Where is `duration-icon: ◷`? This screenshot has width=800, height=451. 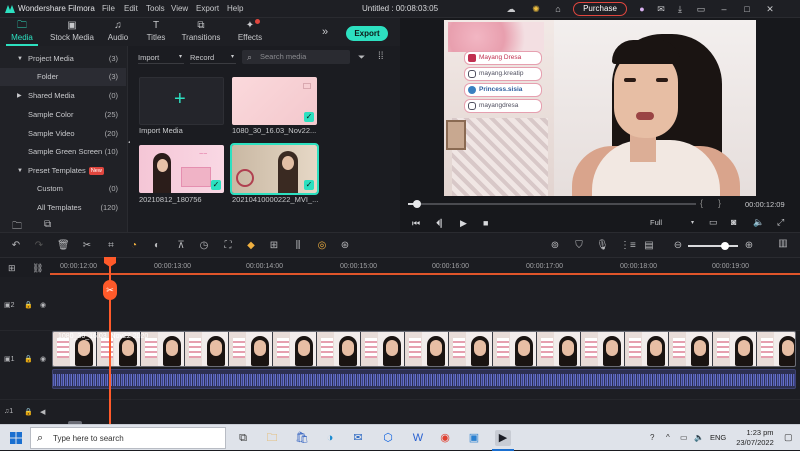 duration-icon: ◷ is located at coordinates (204, 246).